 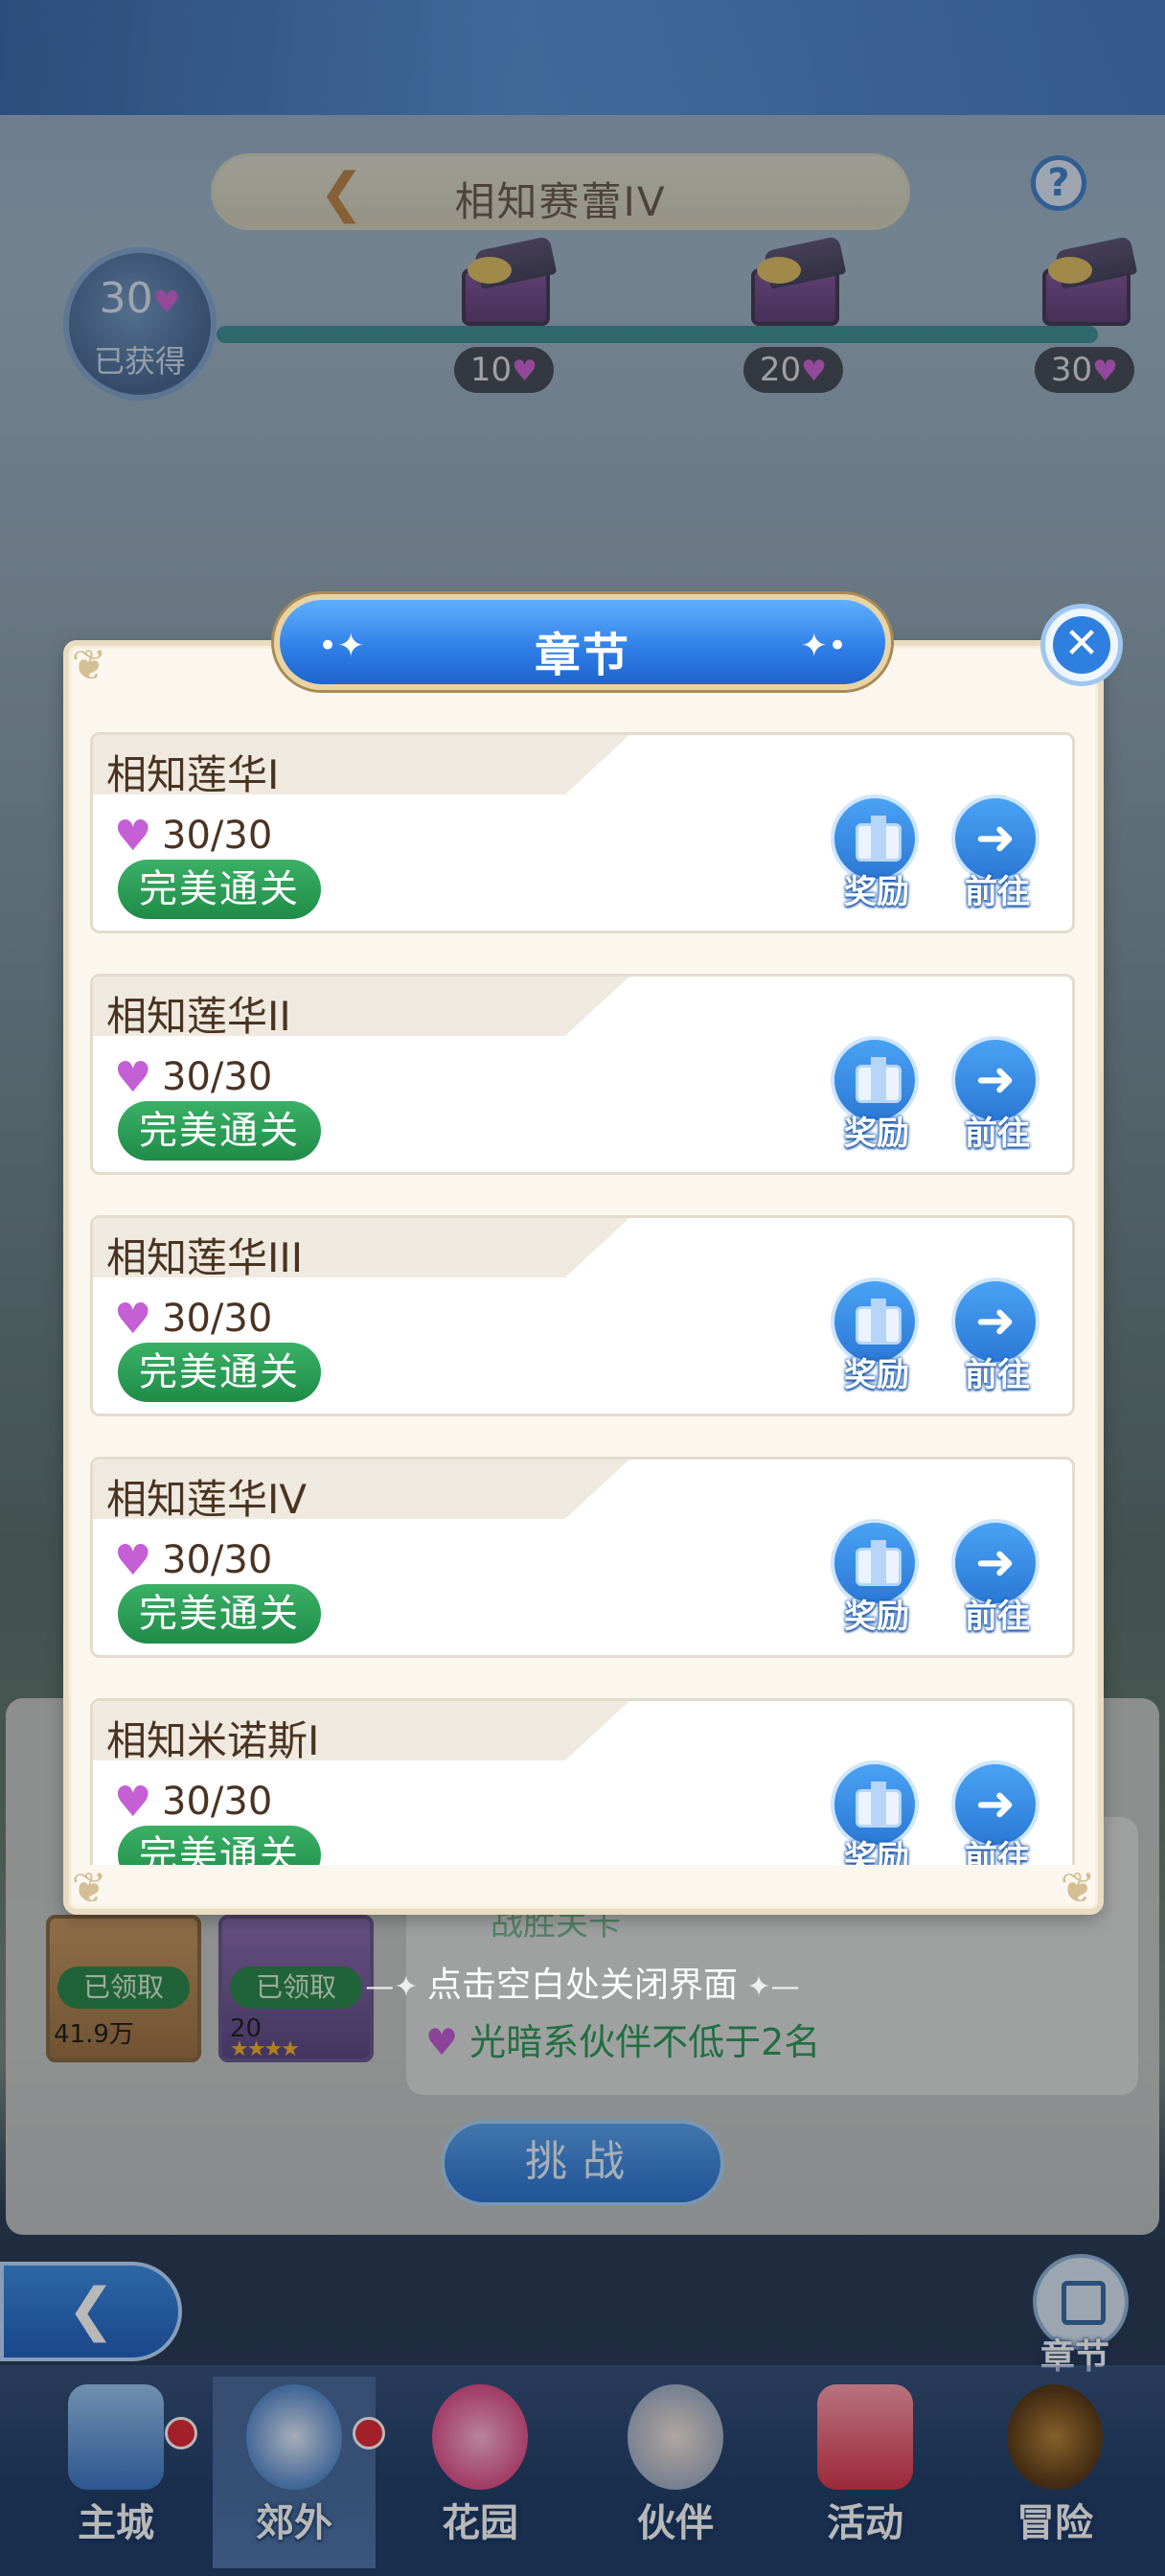 I want to click on chapter-name: 相知米诺斯I, so click(x=213, y=1740).